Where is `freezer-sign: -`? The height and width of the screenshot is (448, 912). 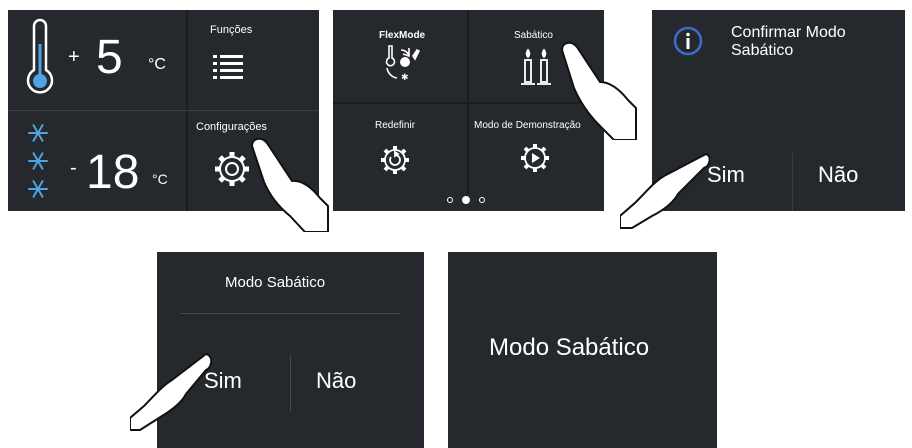 freezer-sign: - is located at coordinates (73, 168).